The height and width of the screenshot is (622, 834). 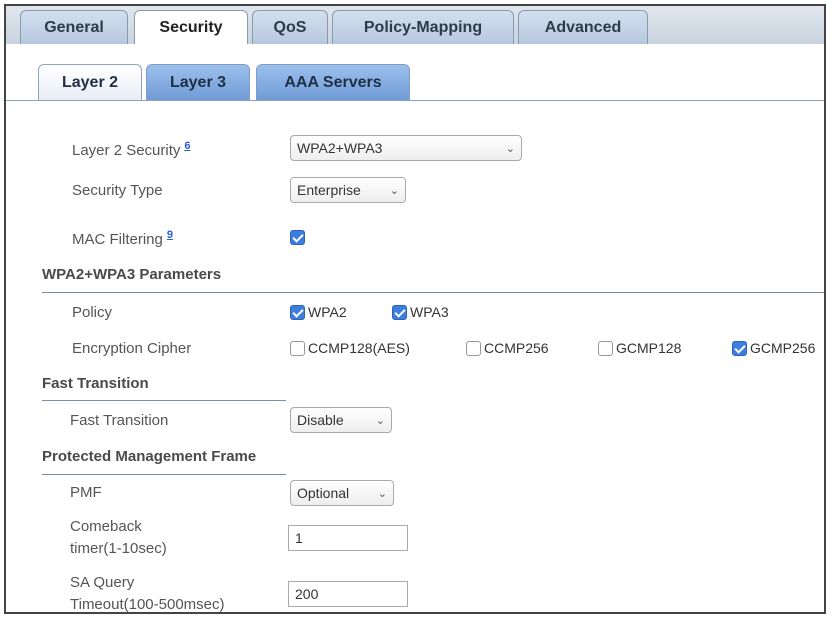 I want to click on wpa-parameters-divider, so click(x=433, y=292).